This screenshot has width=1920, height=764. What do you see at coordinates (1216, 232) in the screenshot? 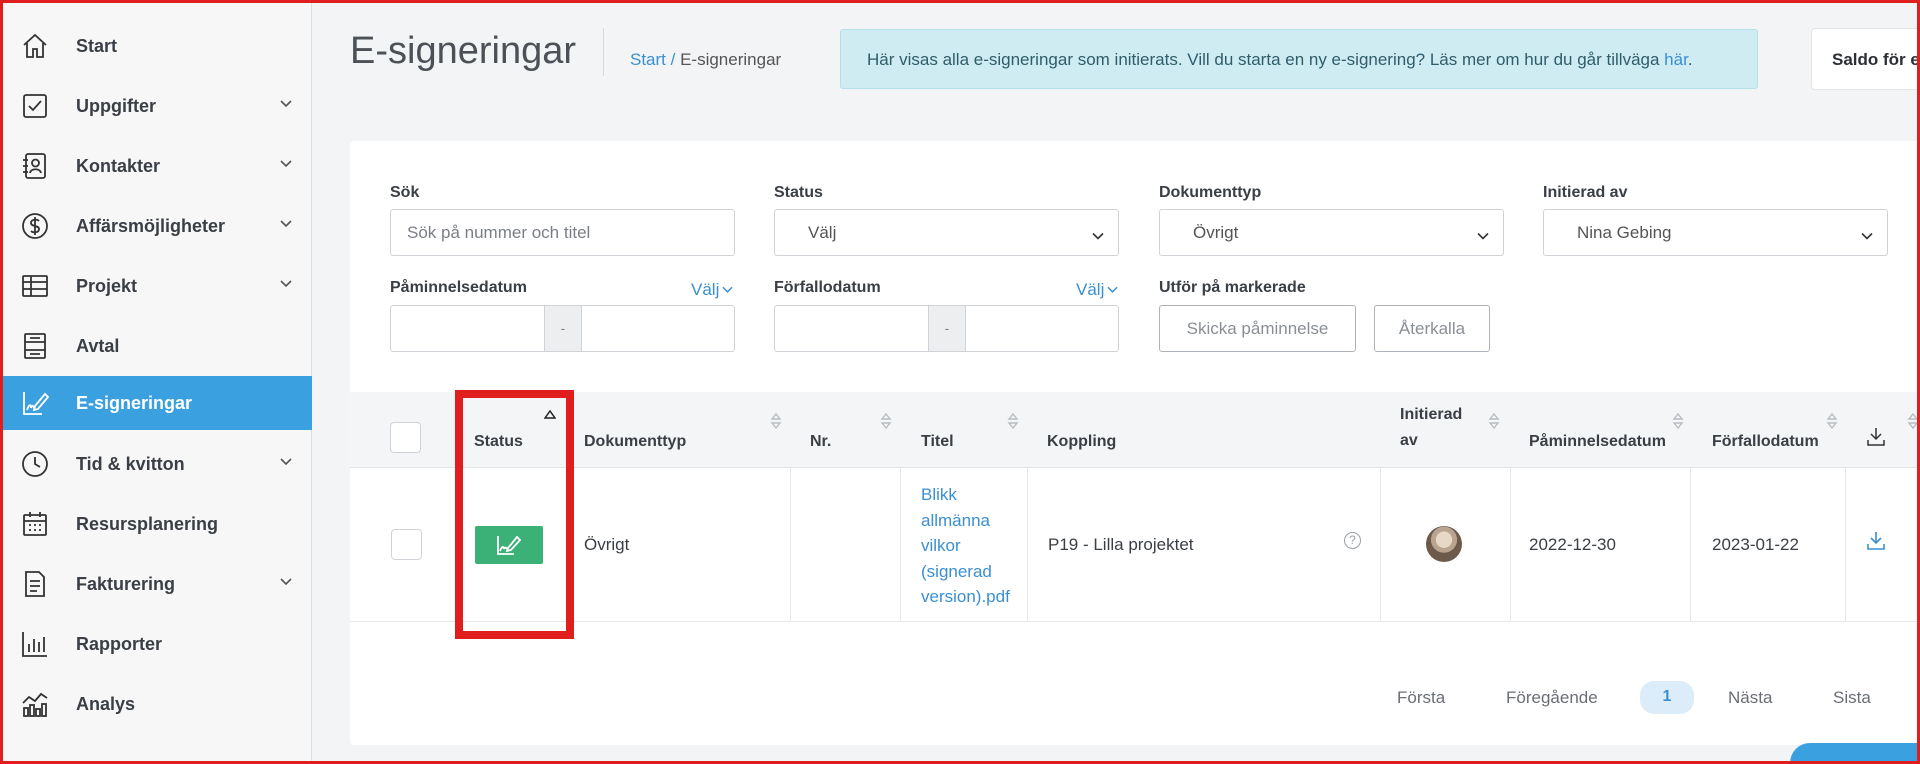
I see `doctype-select-value: Övrigt` at bounding box center [1216, 232].